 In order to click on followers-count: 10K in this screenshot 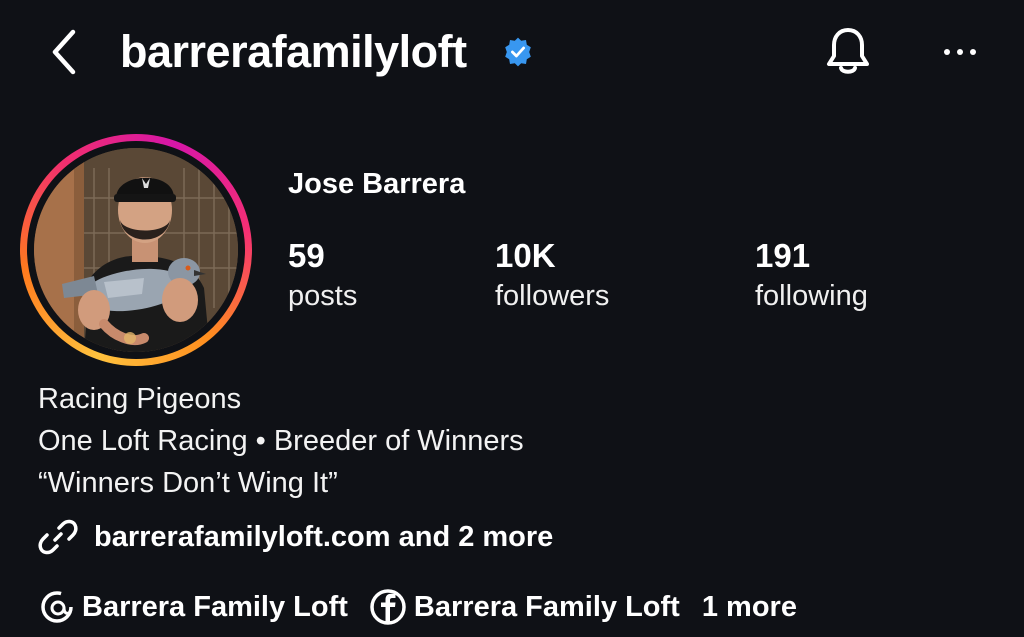, I will do `click(525, 255)`.